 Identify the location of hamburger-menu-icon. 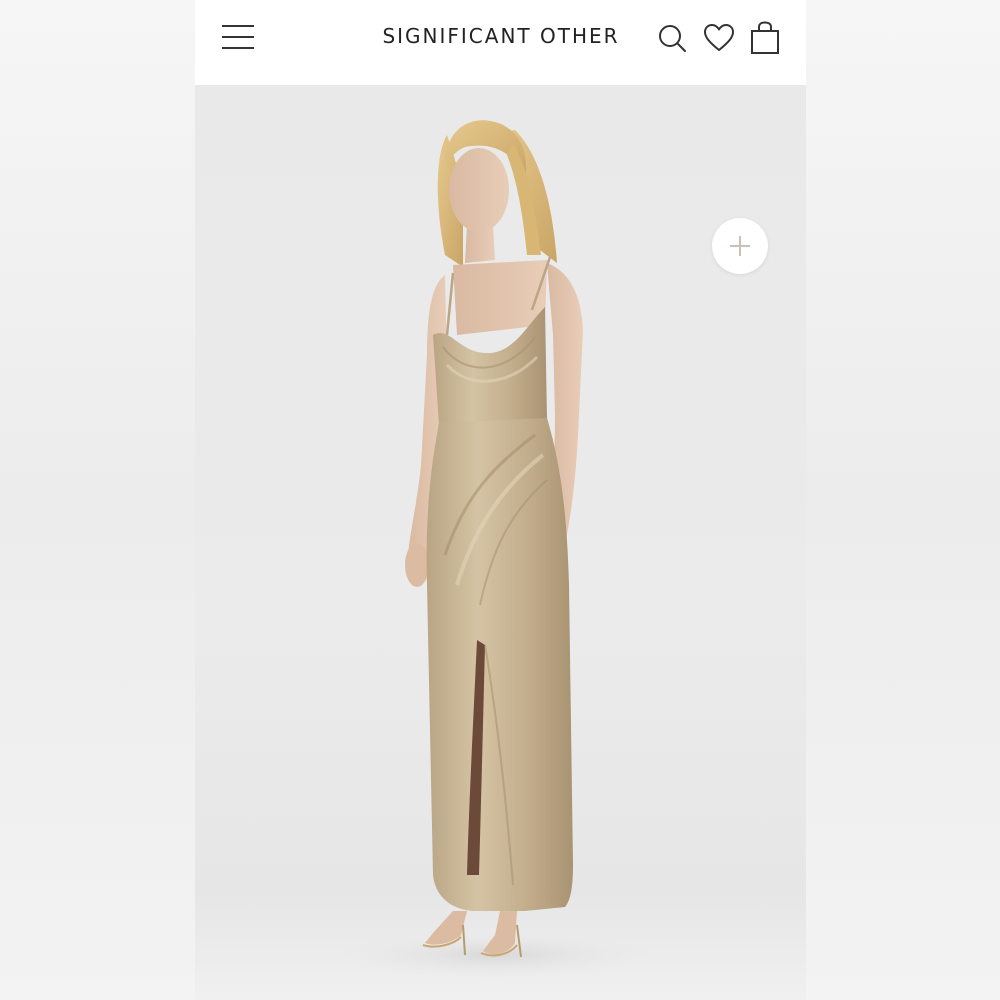
(237, 37).